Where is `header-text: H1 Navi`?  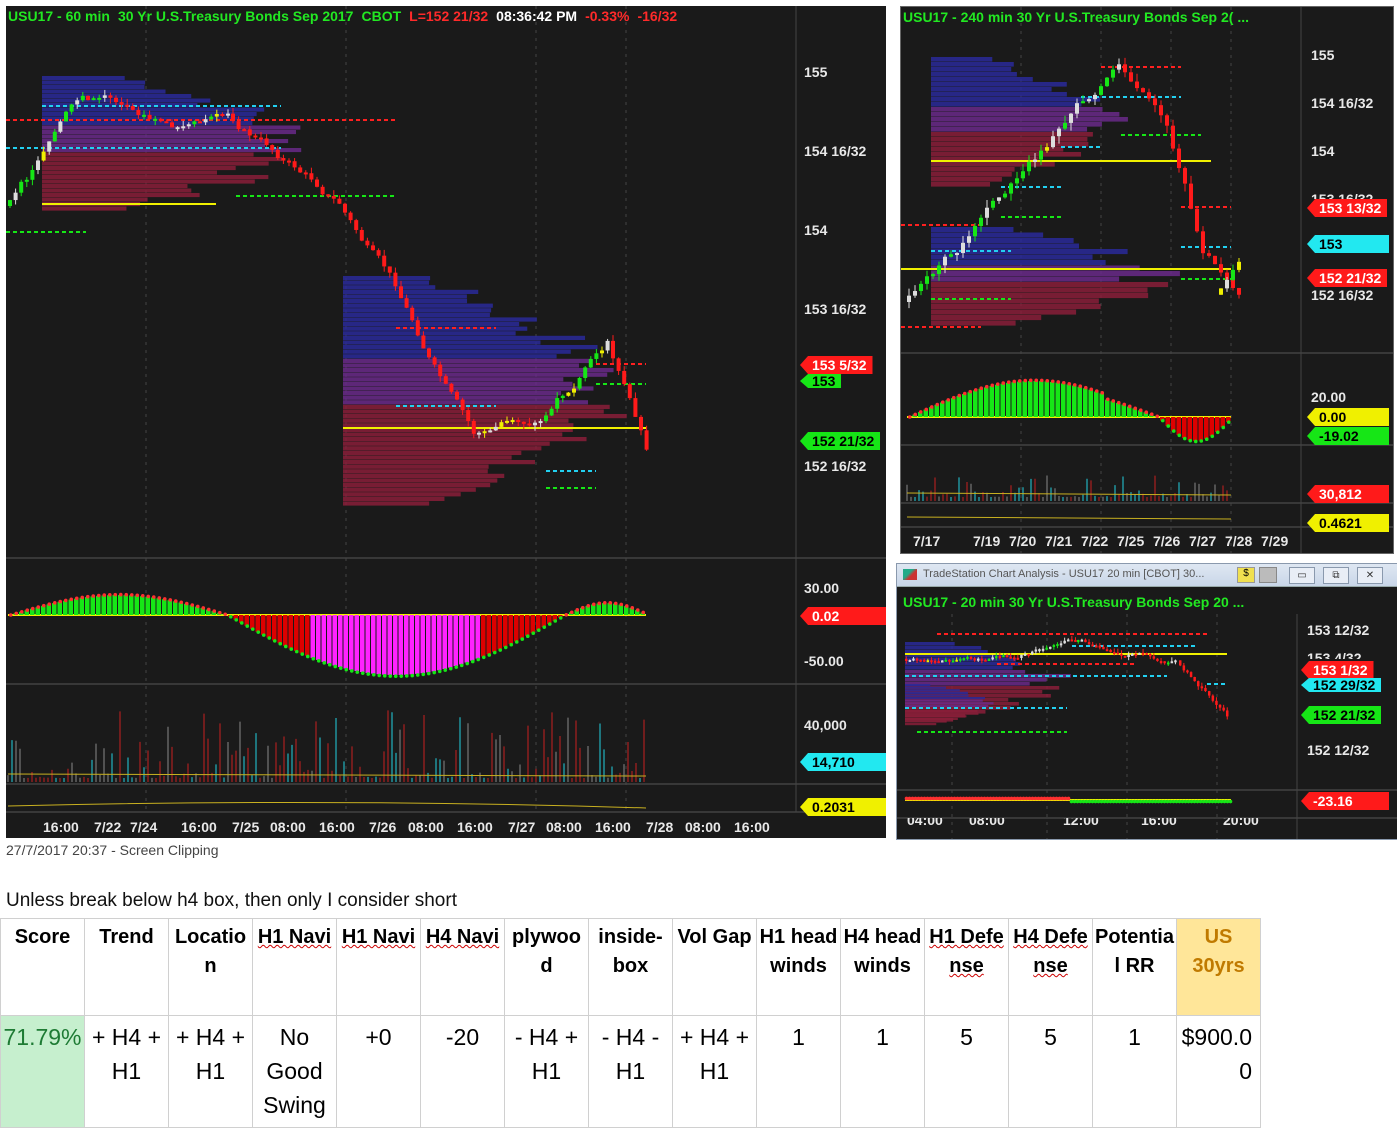
header-text: H1 Navi is located at coordinates (294, 937).